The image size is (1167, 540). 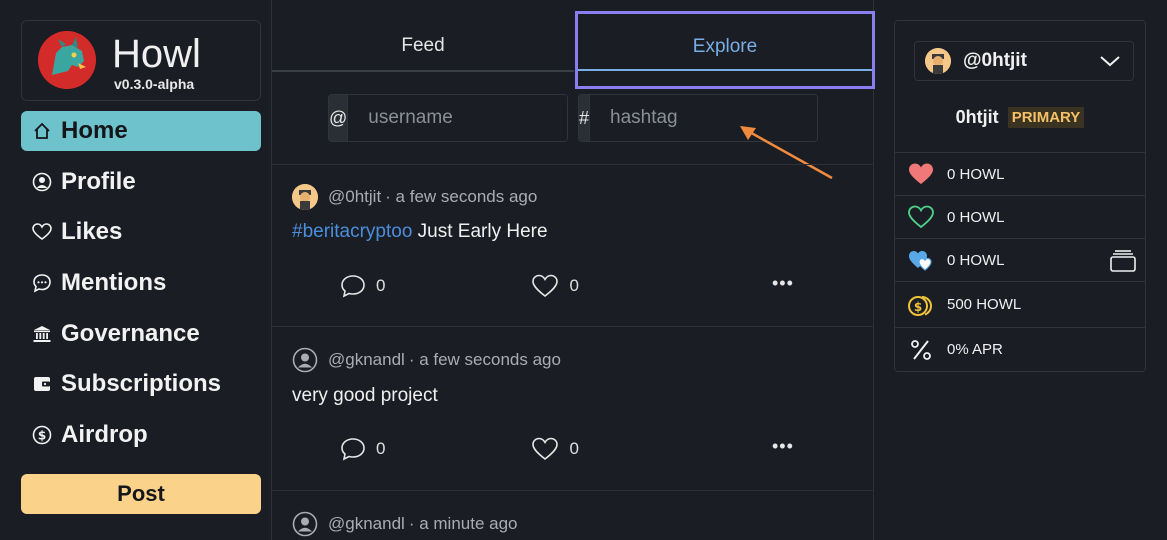 I want to click on coin-icon: $, so click(x=42, y=435).